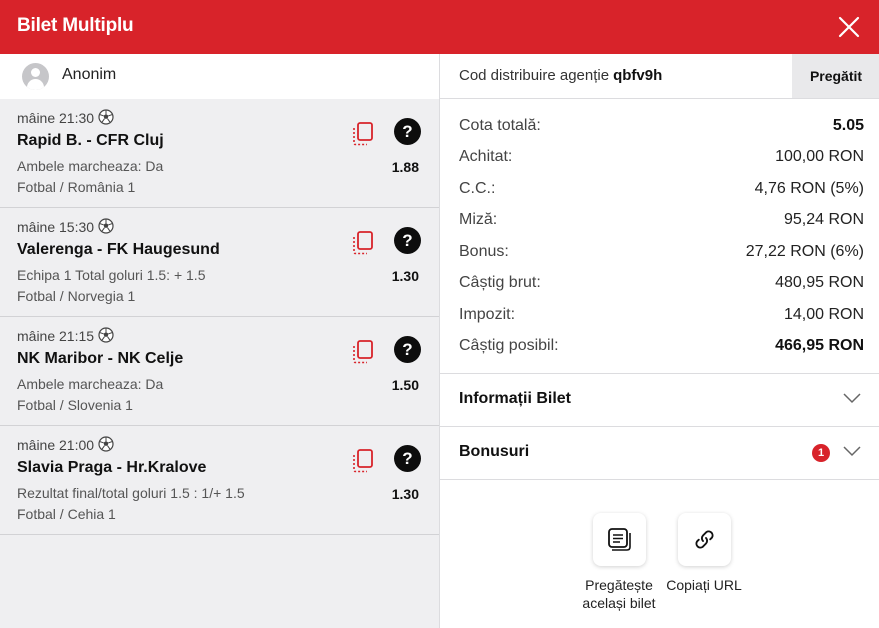 Image resolution: width=879 pixels, height=628 pixels. Describe the element at coordinates (500, 125) in the screenshot. I see `summary-label: Cota totală:` at that location.